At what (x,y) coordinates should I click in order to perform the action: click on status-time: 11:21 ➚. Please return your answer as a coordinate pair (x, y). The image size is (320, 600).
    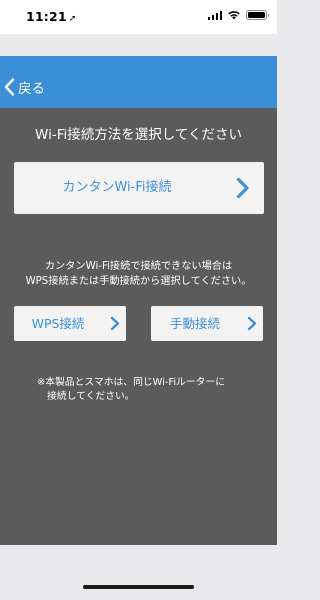
    Looking at the image, I should click on (51, 16).